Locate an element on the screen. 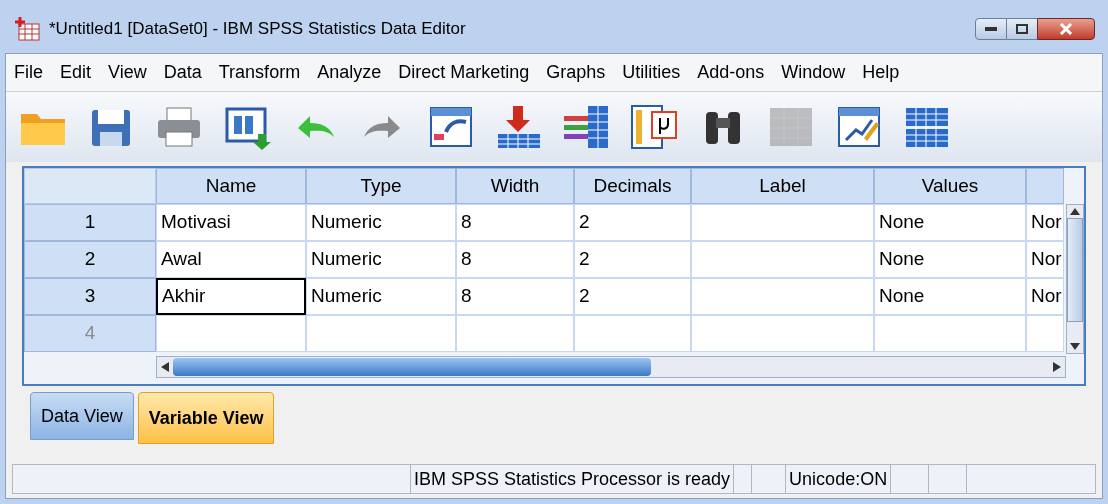 The height and width of the screenshot is (504, 1108). menu-item: File is located at coordinates (28, 72).